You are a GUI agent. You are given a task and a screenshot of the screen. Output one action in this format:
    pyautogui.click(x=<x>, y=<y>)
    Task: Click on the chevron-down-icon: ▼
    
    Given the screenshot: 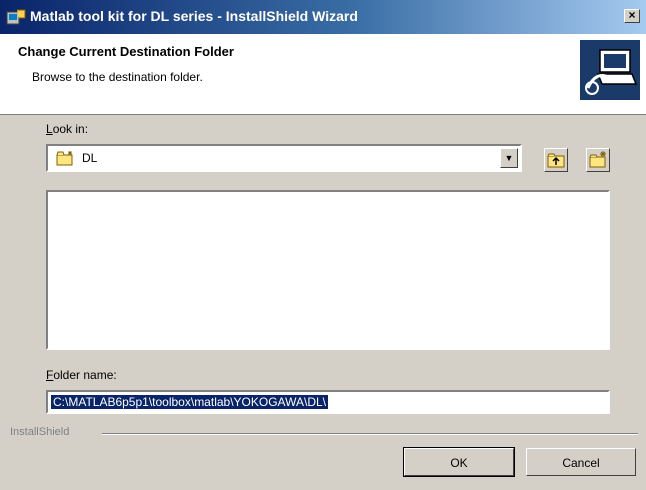 What is the action you would take?
    pyautogui.click(x=509, y=158)
    